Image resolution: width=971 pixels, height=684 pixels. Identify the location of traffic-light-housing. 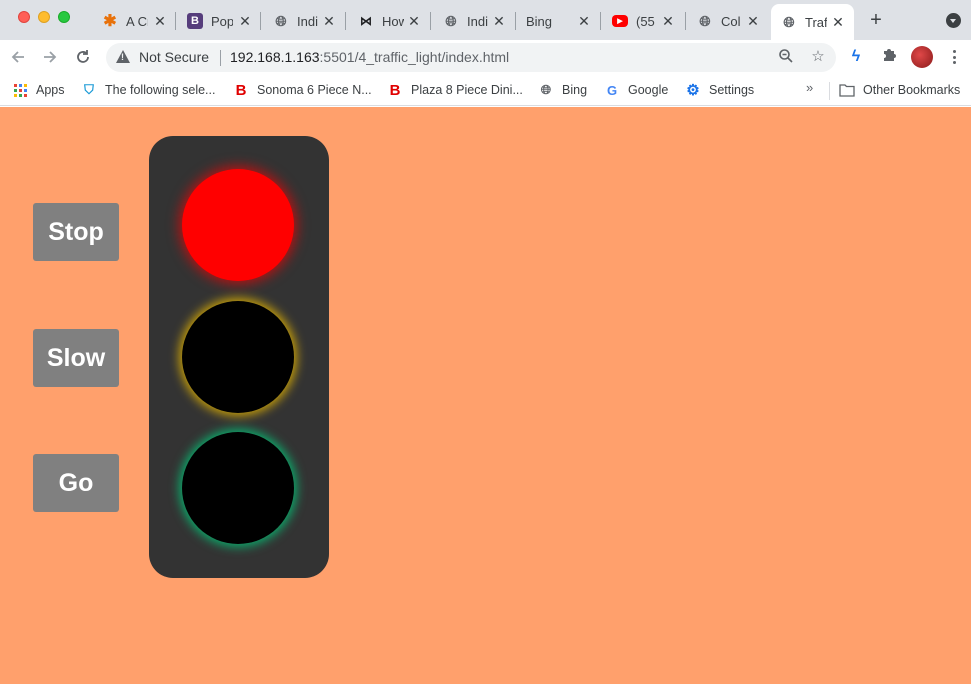
(239, 357).